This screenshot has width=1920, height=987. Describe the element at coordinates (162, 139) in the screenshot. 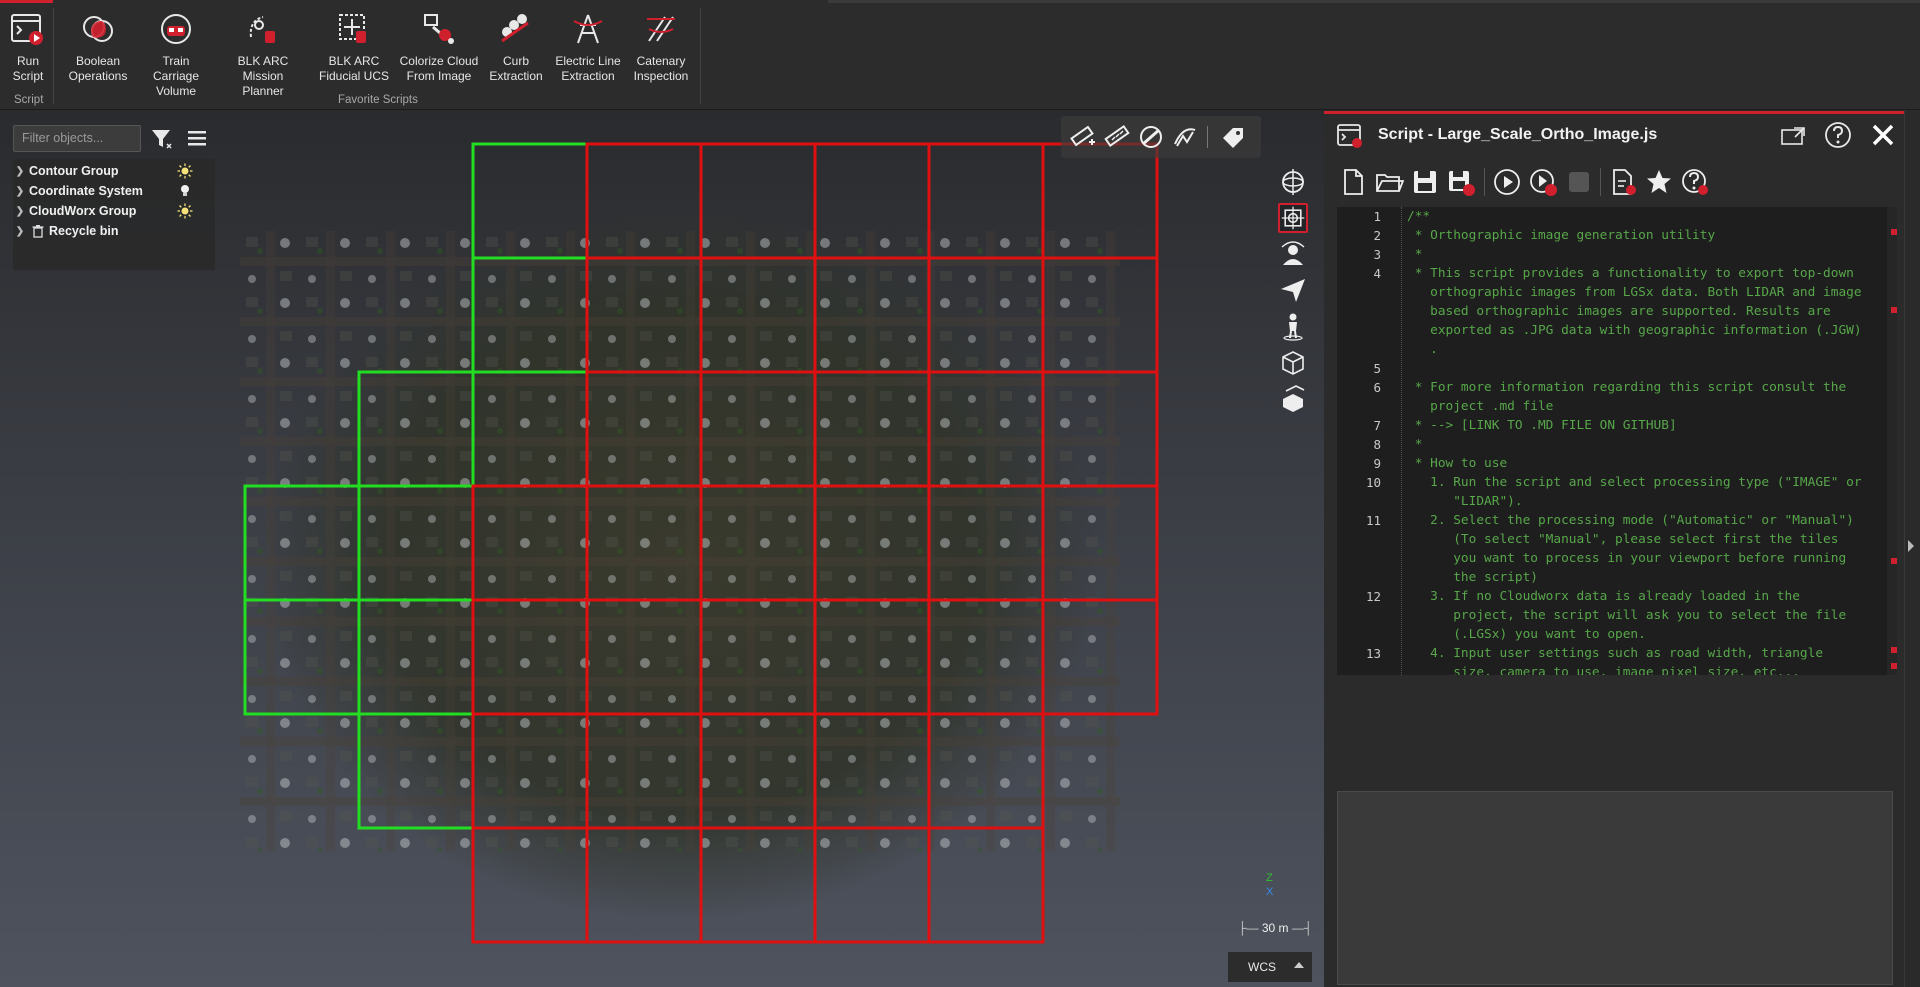

I see `filter-icon` at that location.